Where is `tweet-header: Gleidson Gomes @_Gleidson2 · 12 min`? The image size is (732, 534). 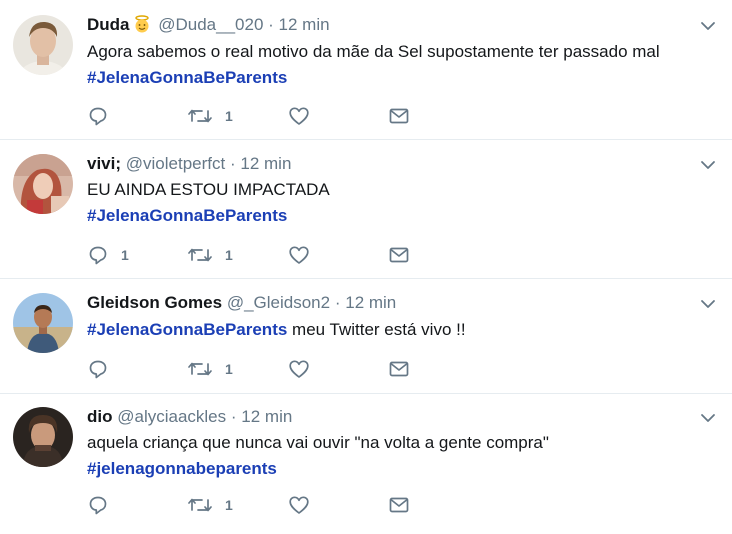 tweet-header: Gleidson Gomes @_Gleidson2 · 12 min is located at coordinates (241, 303).